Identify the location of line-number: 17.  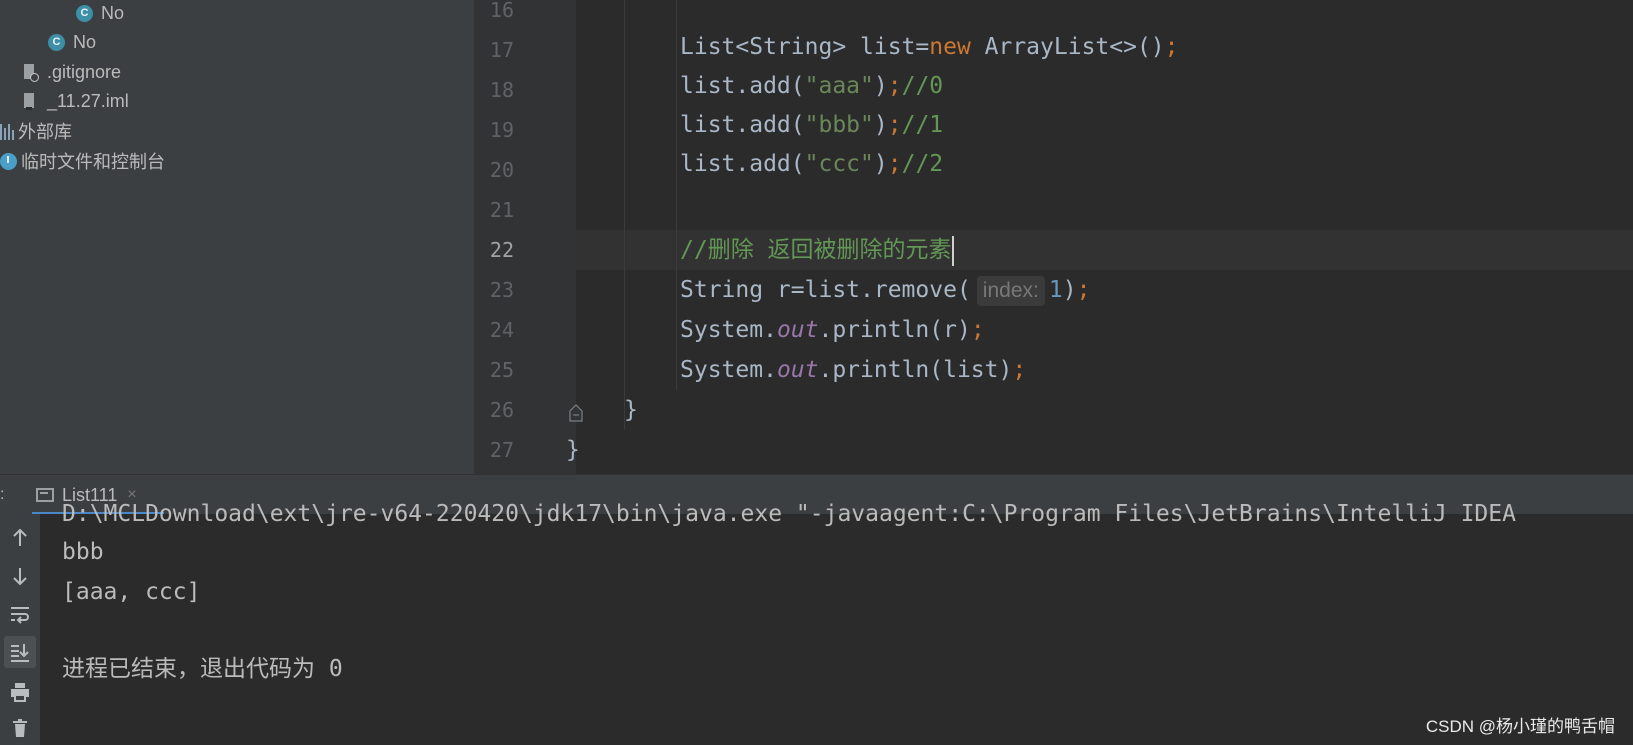
(501, 50).